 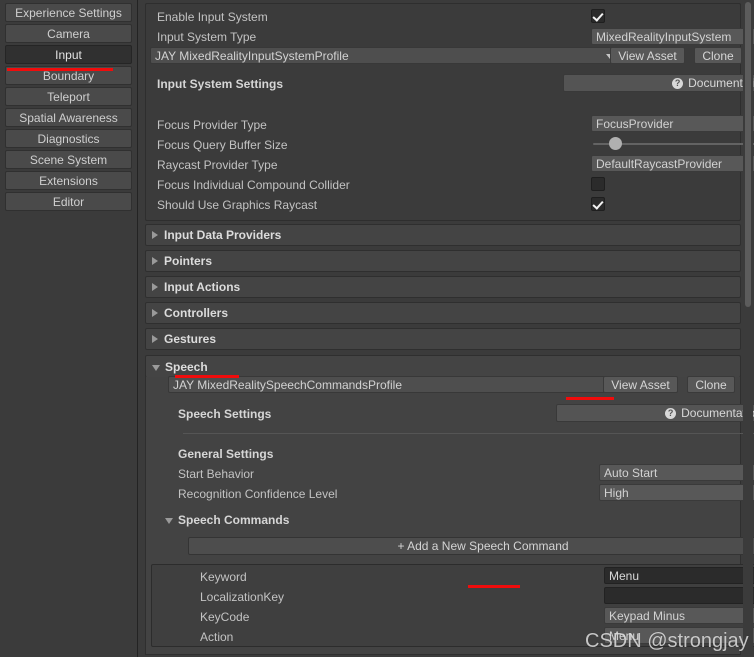 I want to click on foldout-label: Pointers, so click(x=188, y=261).